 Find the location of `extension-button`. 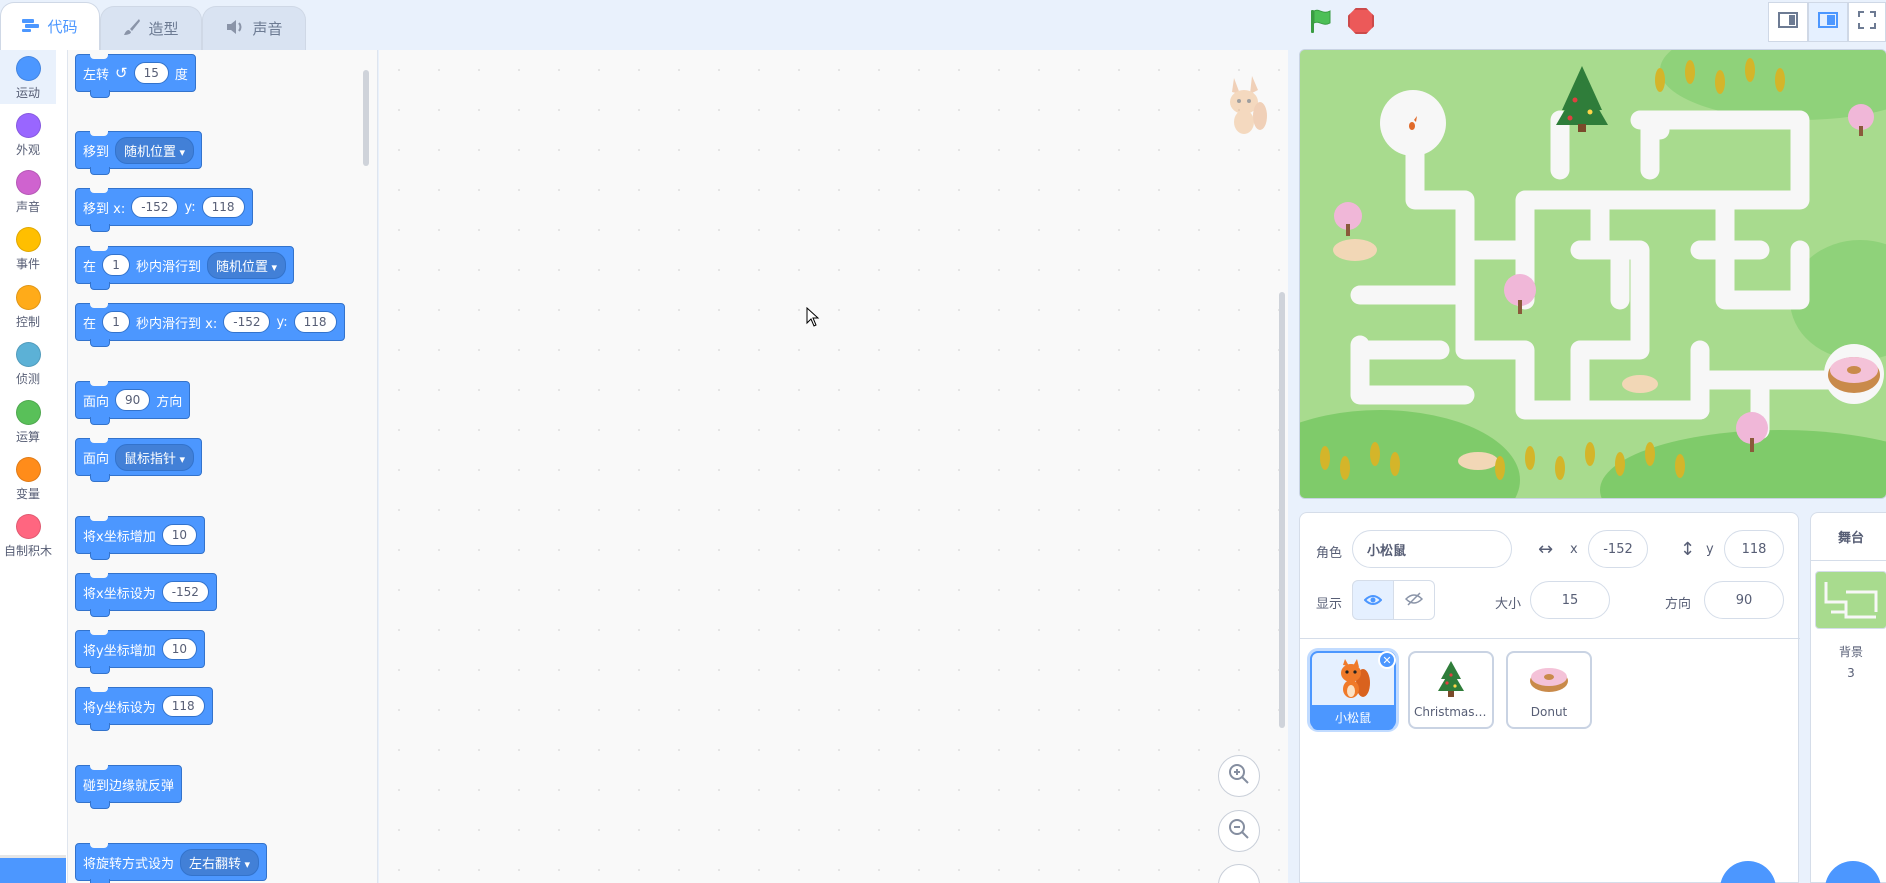

extension-button is located at coordinates (33, 870).